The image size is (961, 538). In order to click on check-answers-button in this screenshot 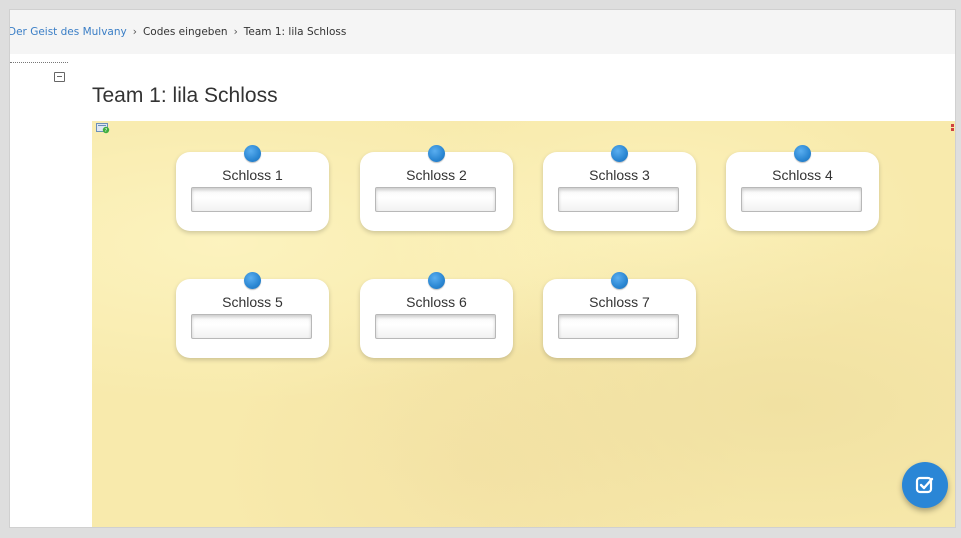, I will do `click(925, 485)`.